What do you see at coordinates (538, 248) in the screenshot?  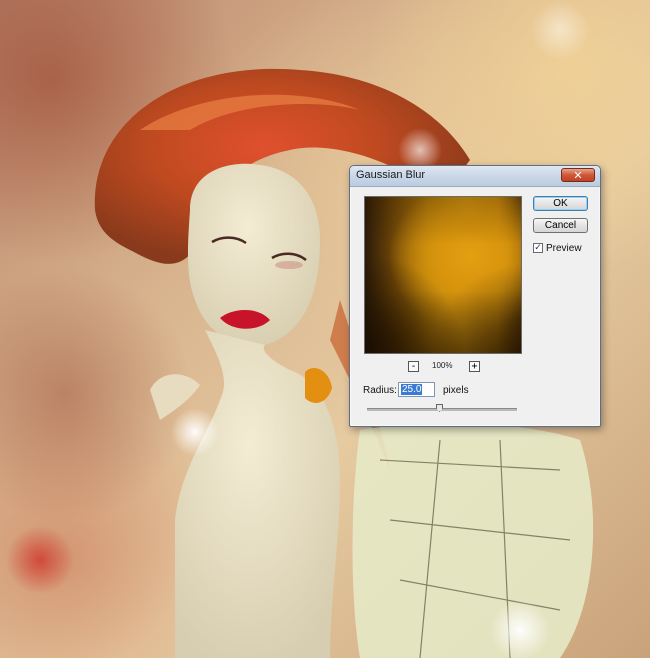 I see `preview-checkbox: ✓` at bounding box center [538, 248].